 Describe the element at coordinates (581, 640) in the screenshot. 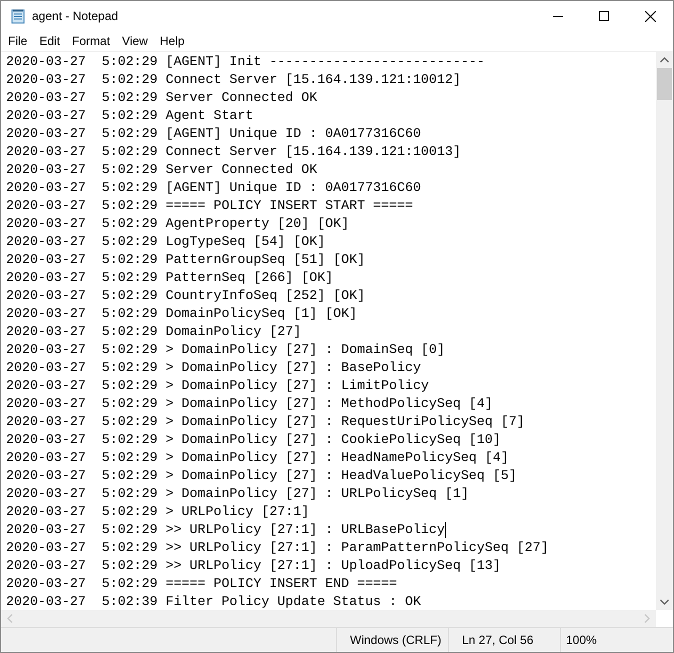

I see `zoom-status: 100%` at that location.